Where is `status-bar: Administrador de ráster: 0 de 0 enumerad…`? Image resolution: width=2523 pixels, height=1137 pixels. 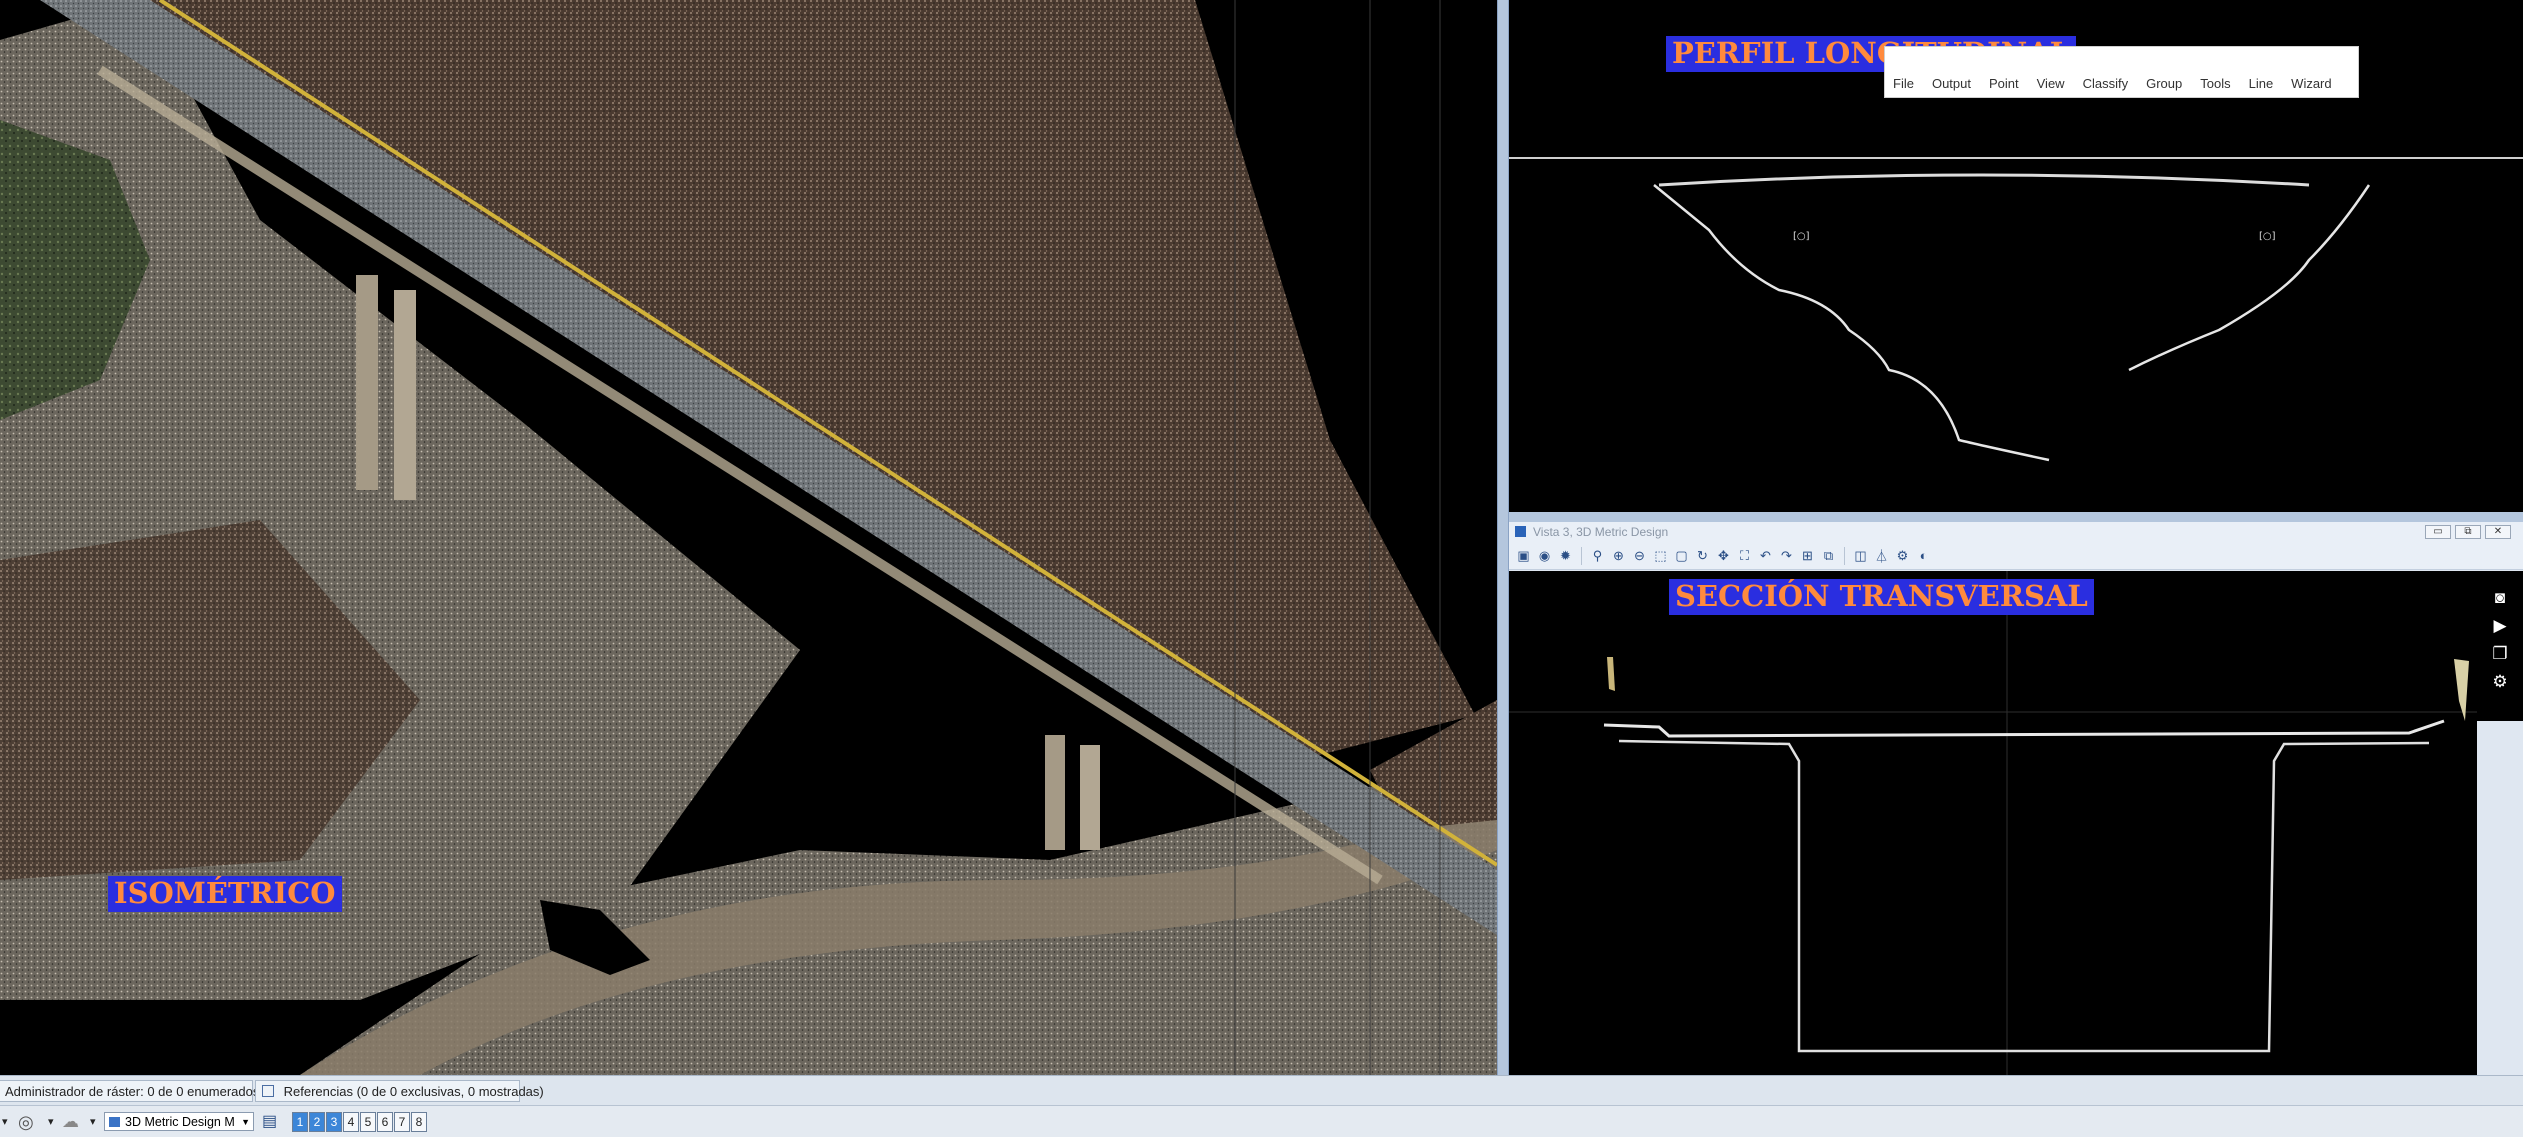
status-bar: Administrador de ráster: 0 de 0 enumerad… is located at coordinates (1261, 1090).